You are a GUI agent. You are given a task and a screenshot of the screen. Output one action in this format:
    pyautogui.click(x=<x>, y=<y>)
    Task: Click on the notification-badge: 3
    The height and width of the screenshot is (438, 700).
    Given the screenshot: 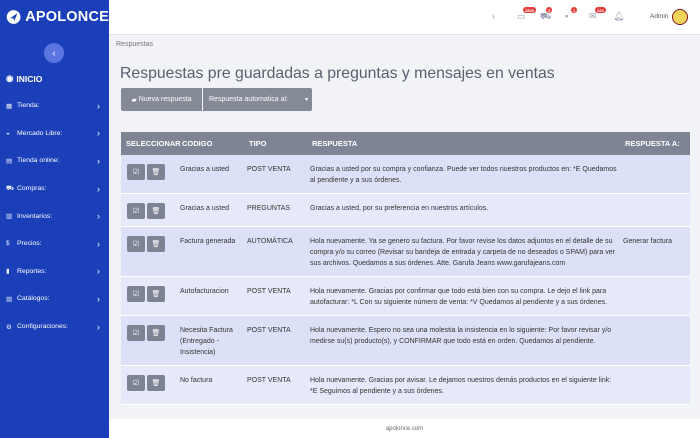 What is the action you would take?
    pyautogui.click(x=549, y=10)
    